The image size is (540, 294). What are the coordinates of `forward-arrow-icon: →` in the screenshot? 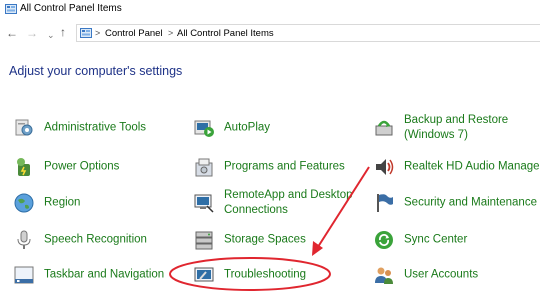 It's located at (32, 33).